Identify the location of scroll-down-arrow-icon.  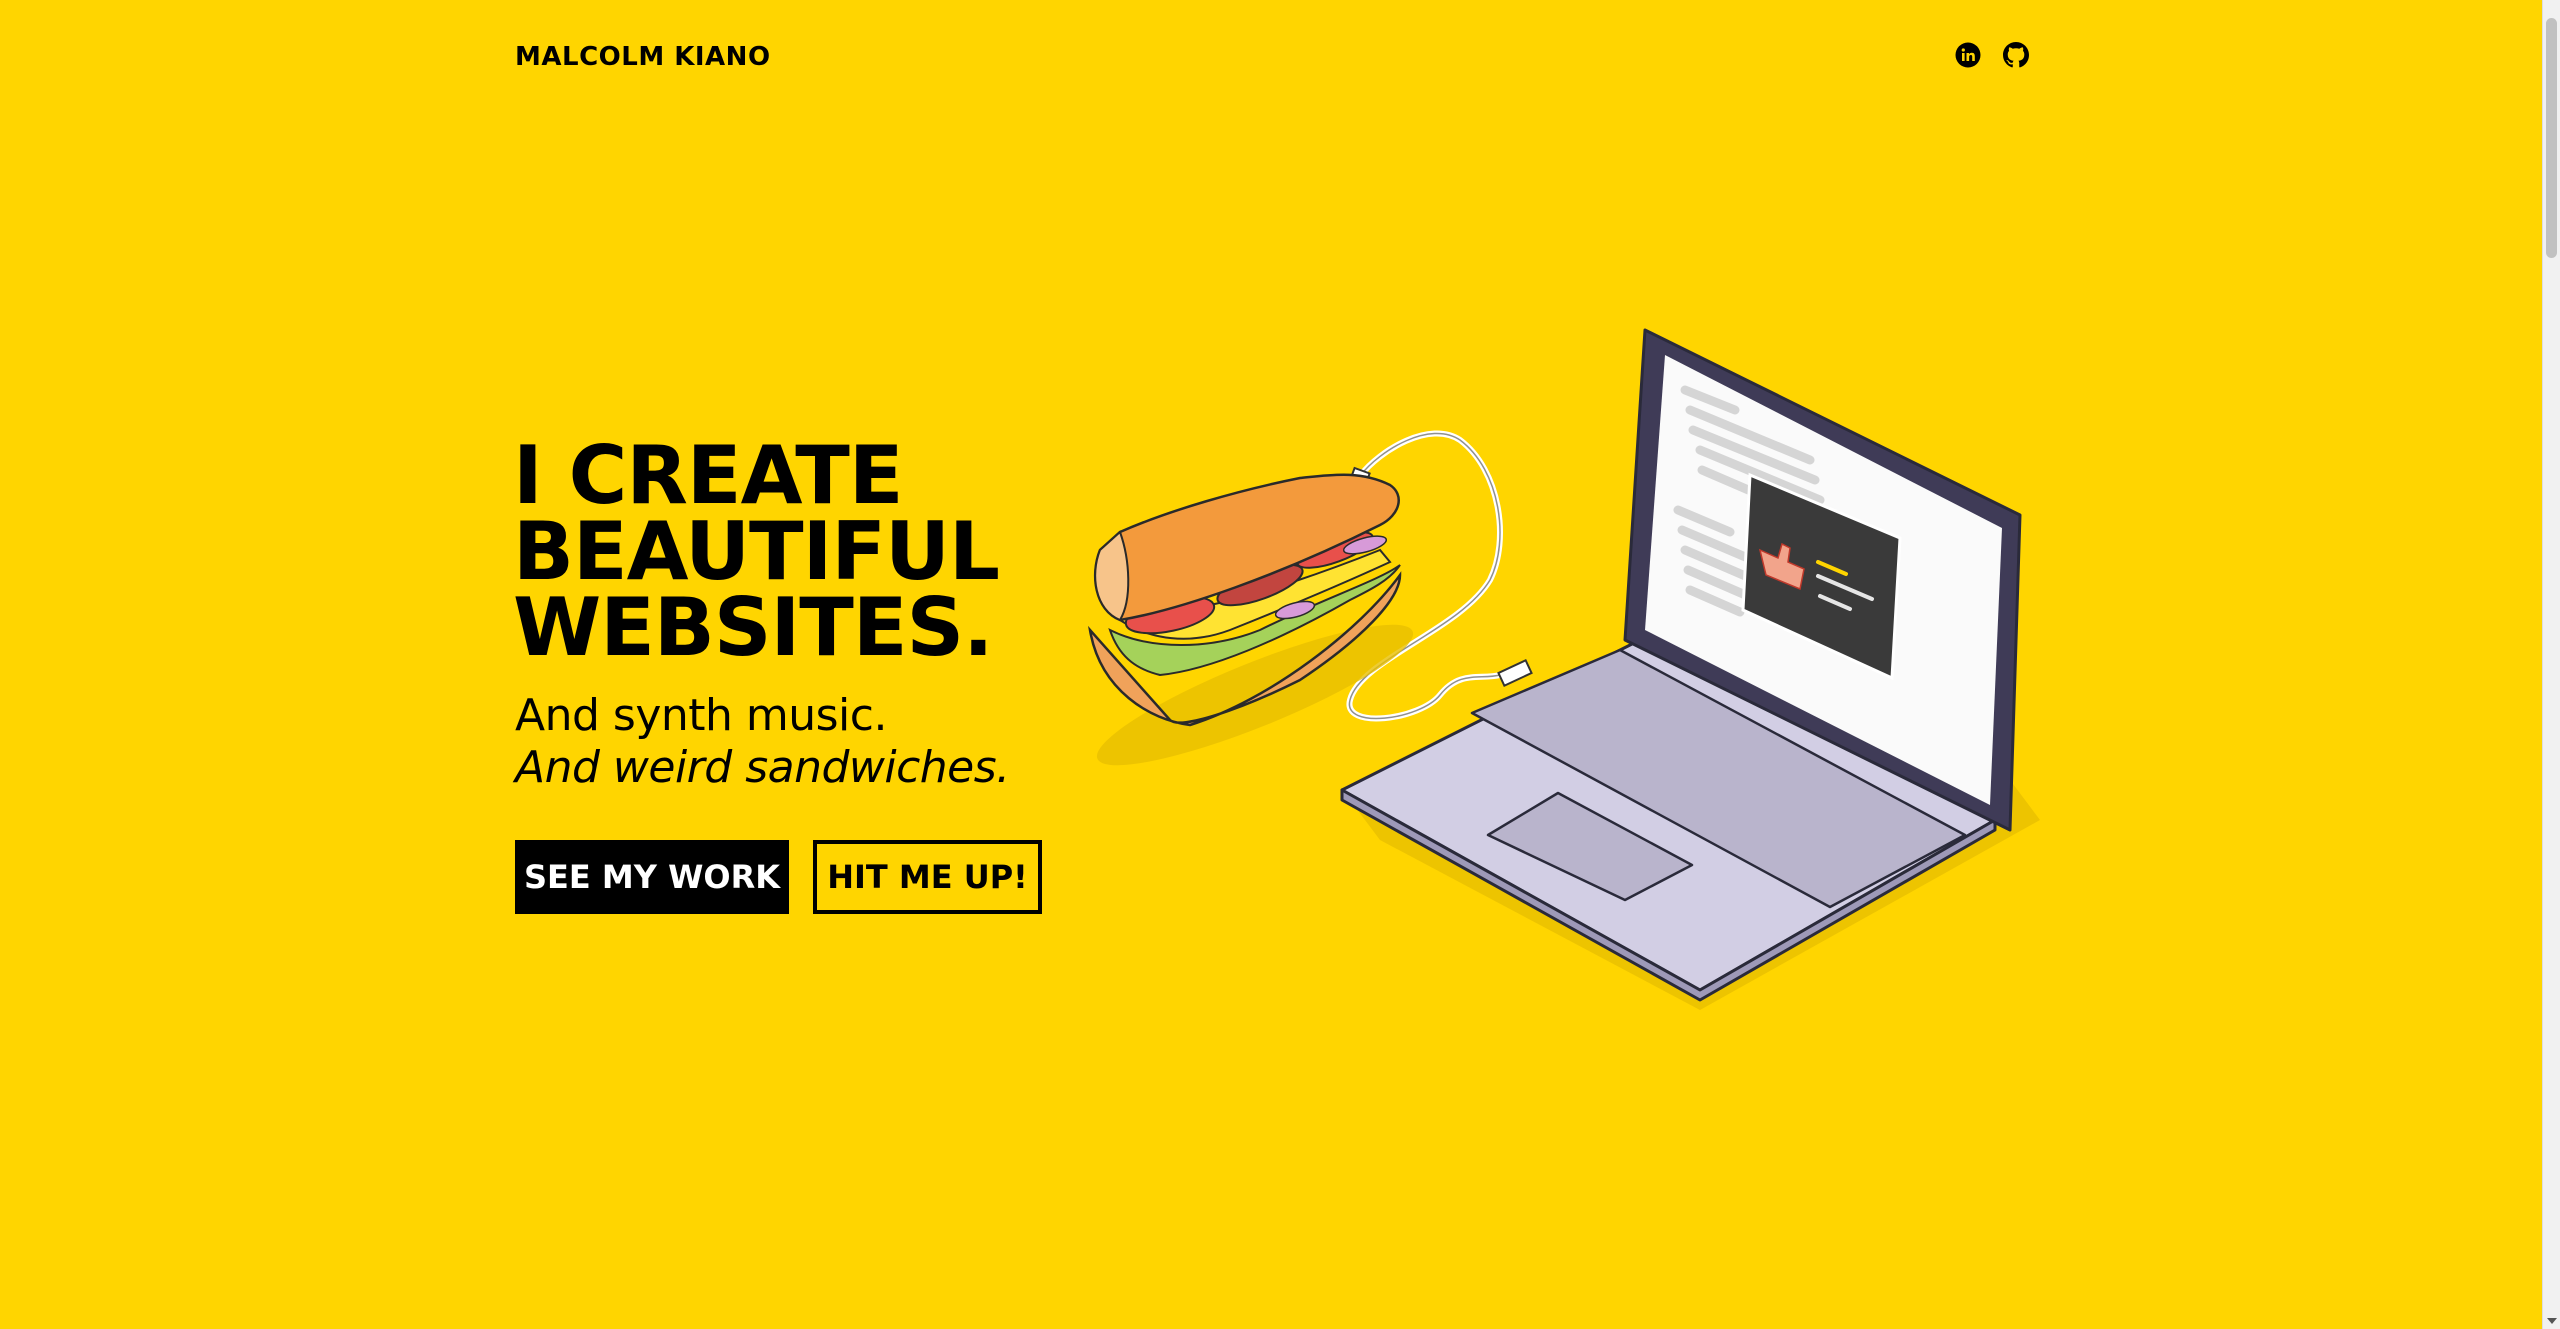
(2552, 1321).